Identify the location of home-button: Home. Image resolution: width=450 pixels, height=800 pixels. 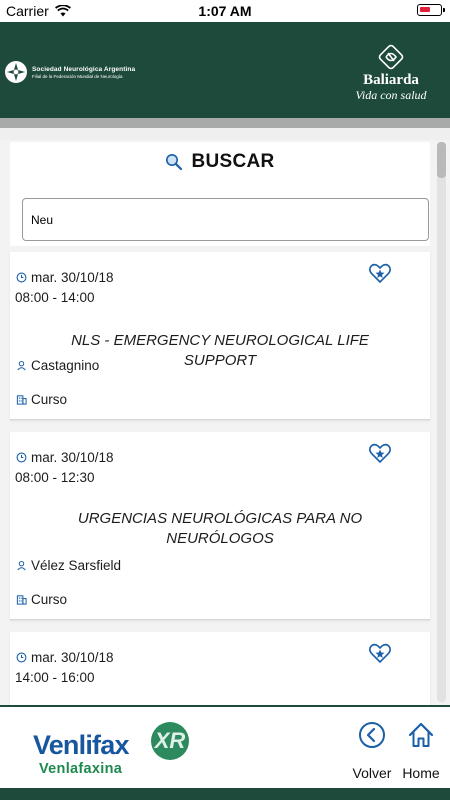
(421, 750).